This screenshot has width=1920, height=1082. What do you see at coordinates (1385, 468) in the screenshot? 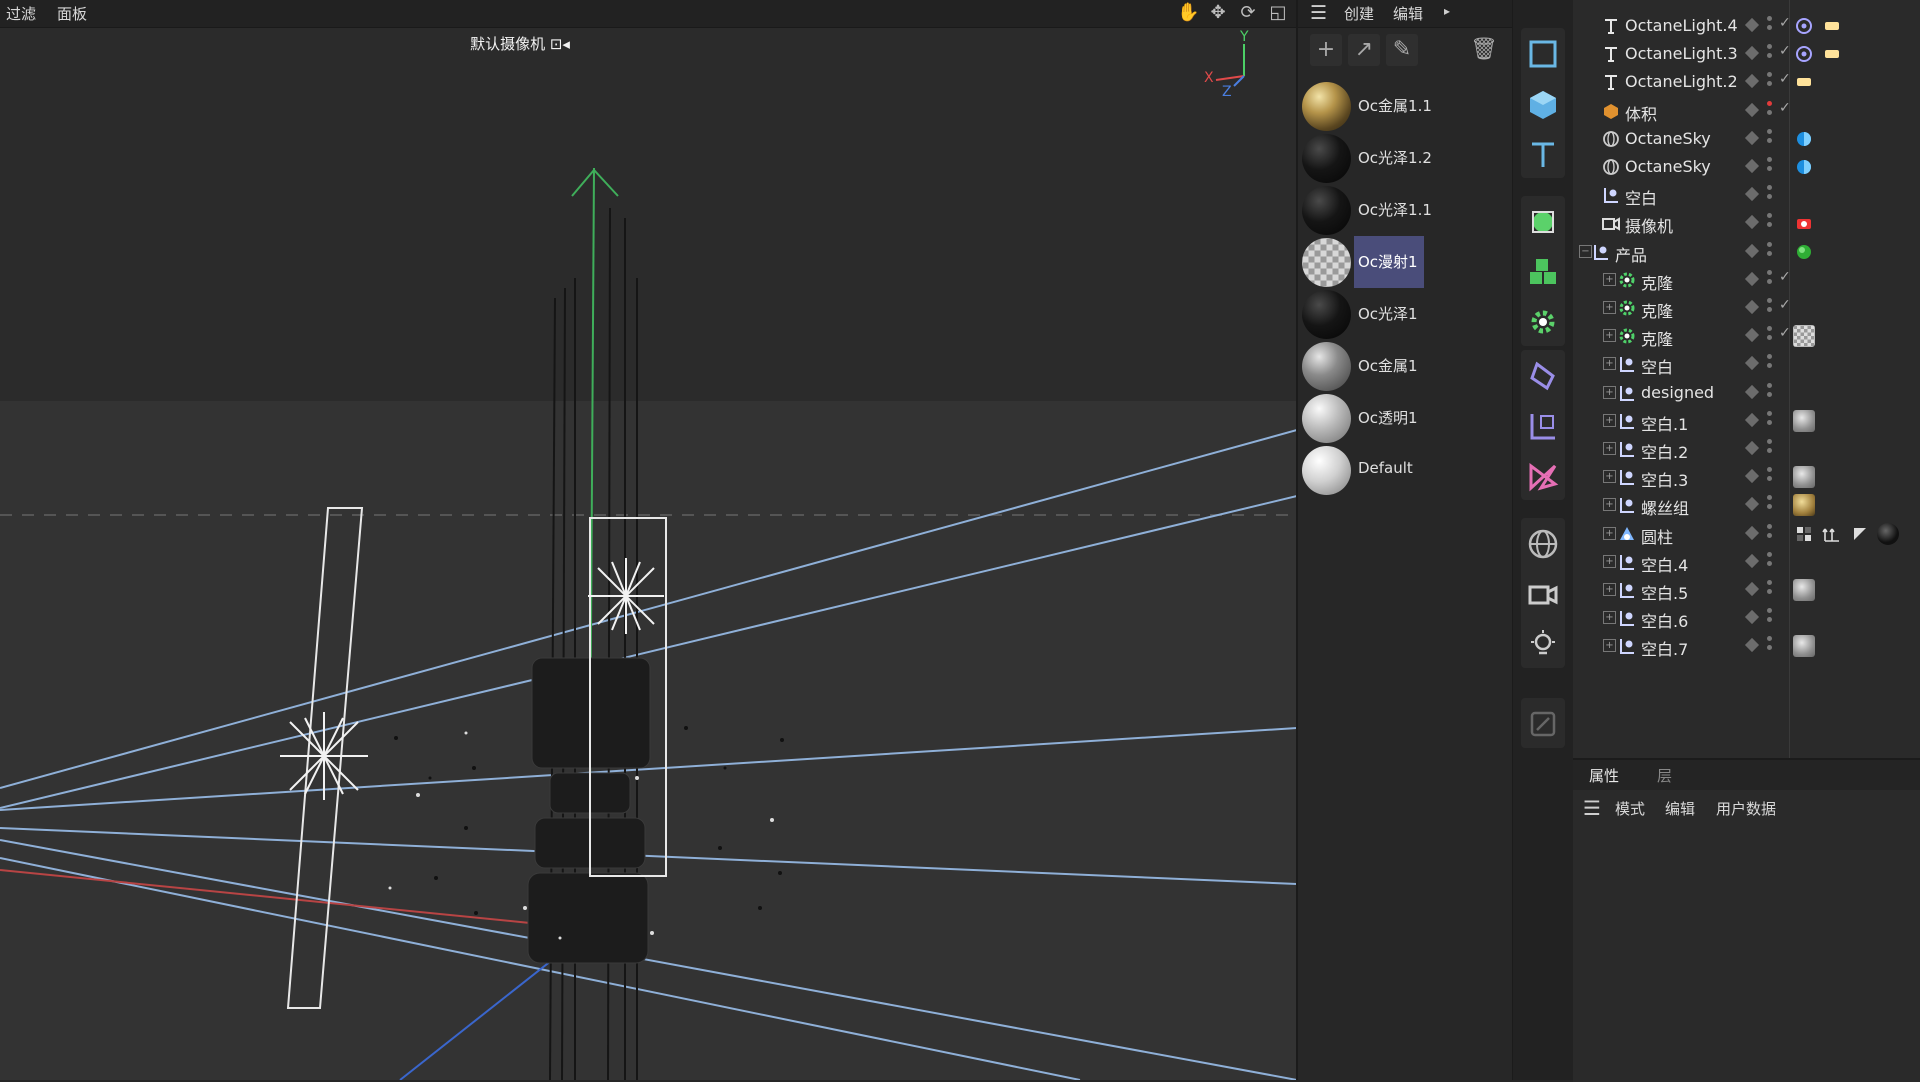
I see `material-name: Default` at bounding box center [1385, 468].